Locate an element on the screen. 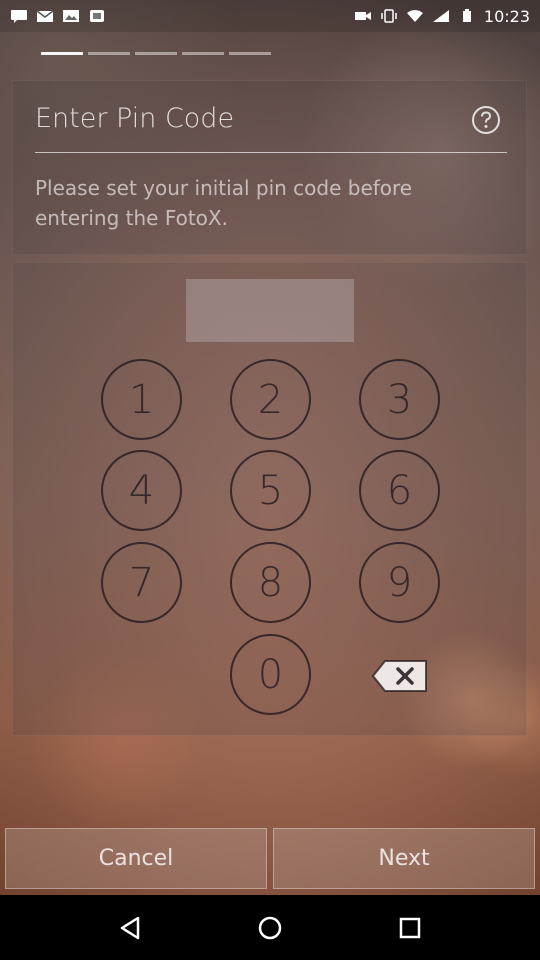 Image resolution: width=540 pixels, height=960 pixels. keypad-key-5: 5 is located at coordinates (270, 490).